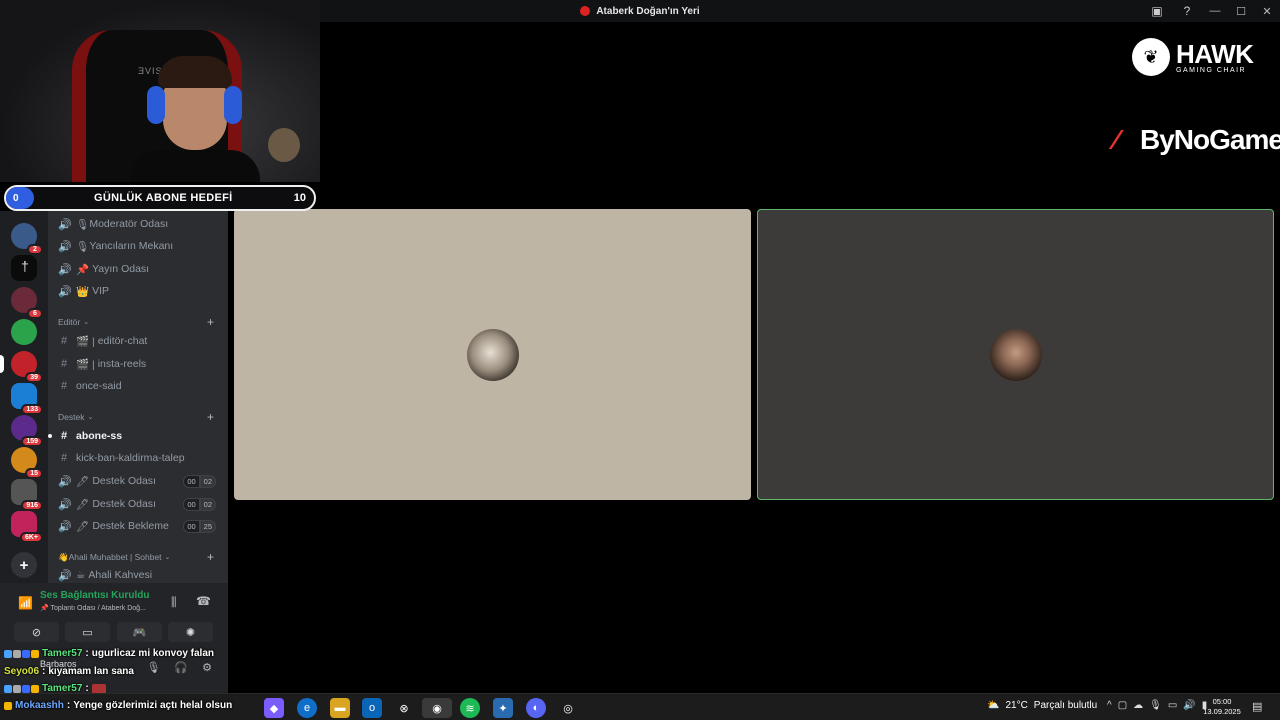  I want to click on help-icon: ?, so click(1187, 11).